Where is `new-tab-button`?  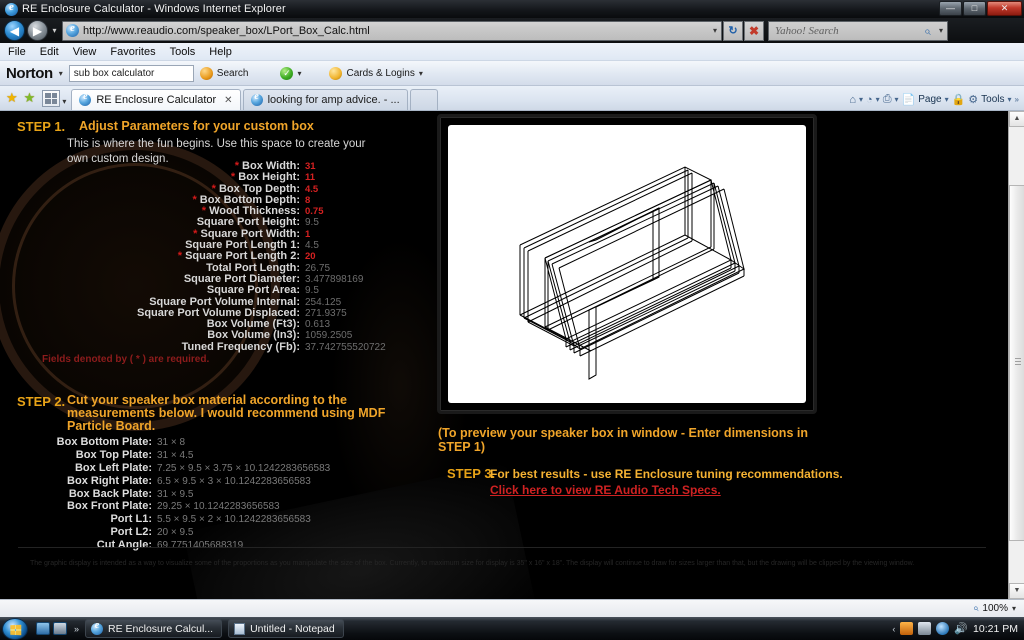 new-tab-button is located at coordinates (423, 99).